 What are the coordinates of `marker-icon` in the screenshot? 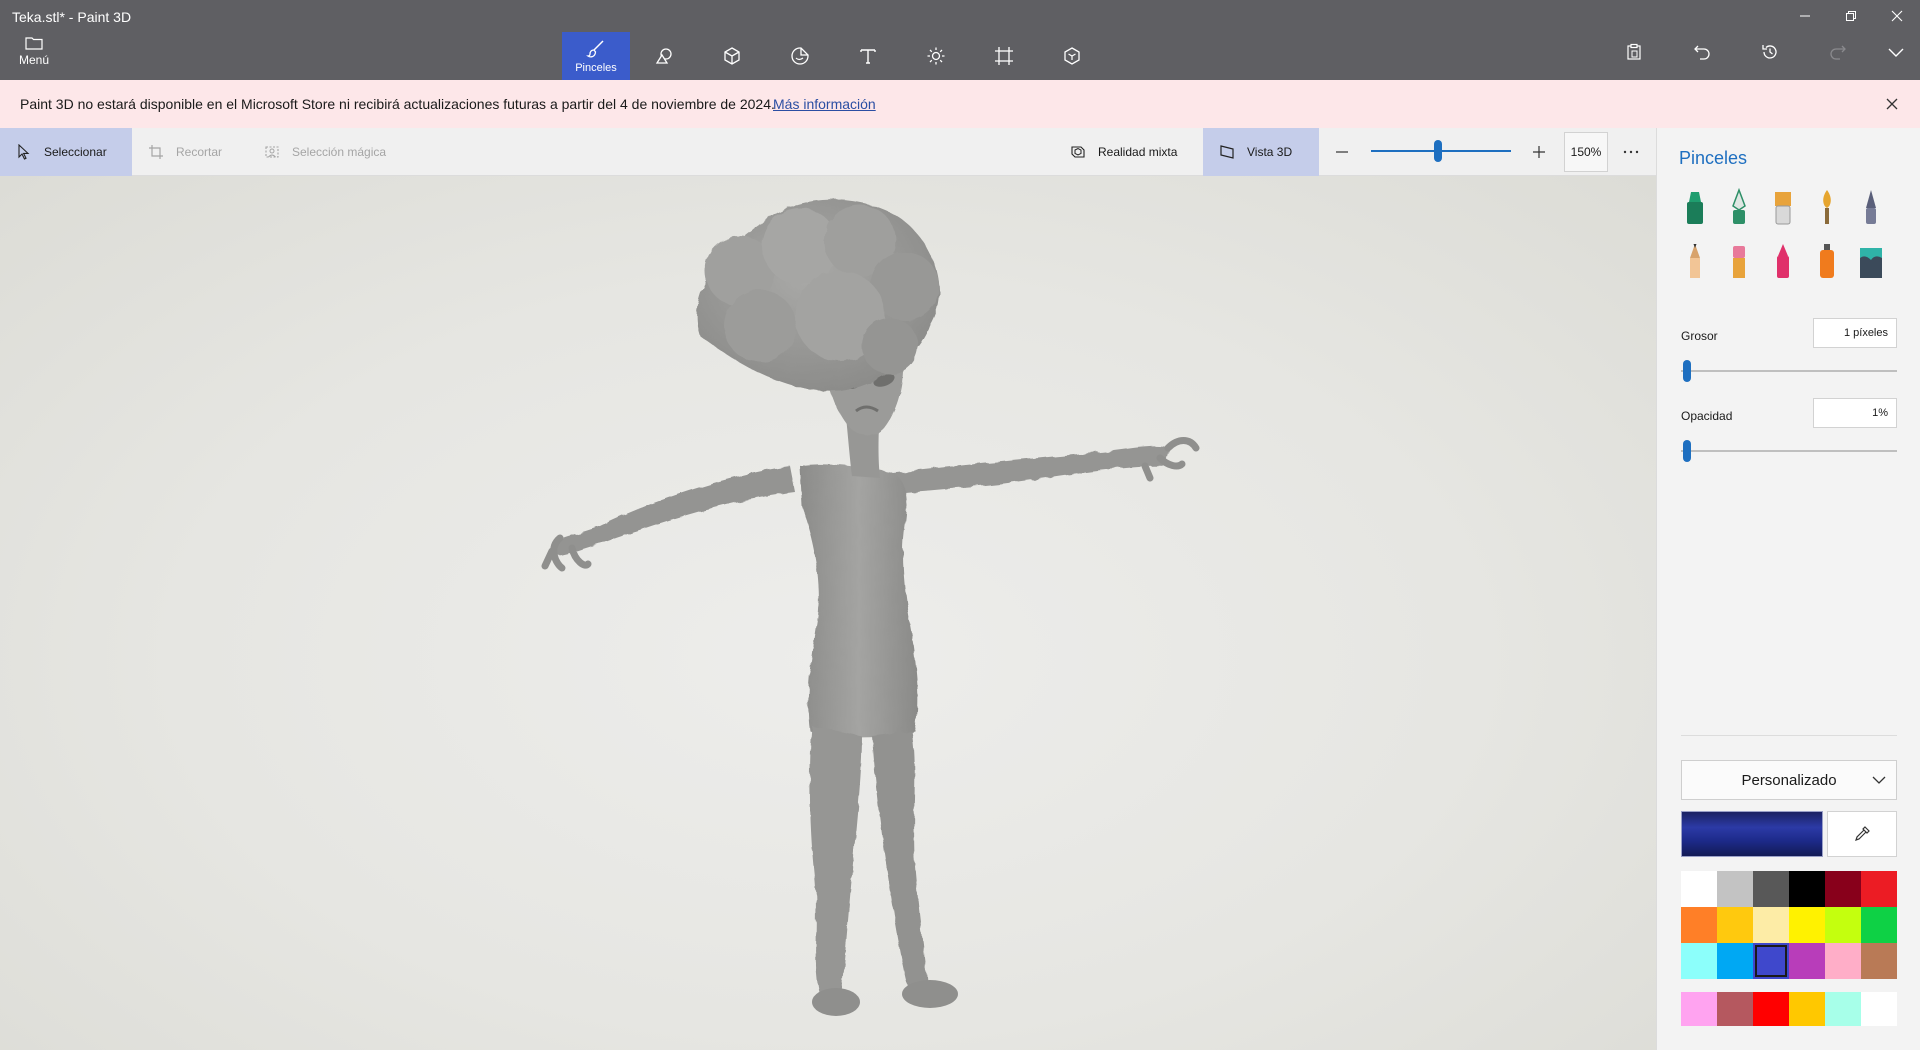 It's located at (1695, 208).